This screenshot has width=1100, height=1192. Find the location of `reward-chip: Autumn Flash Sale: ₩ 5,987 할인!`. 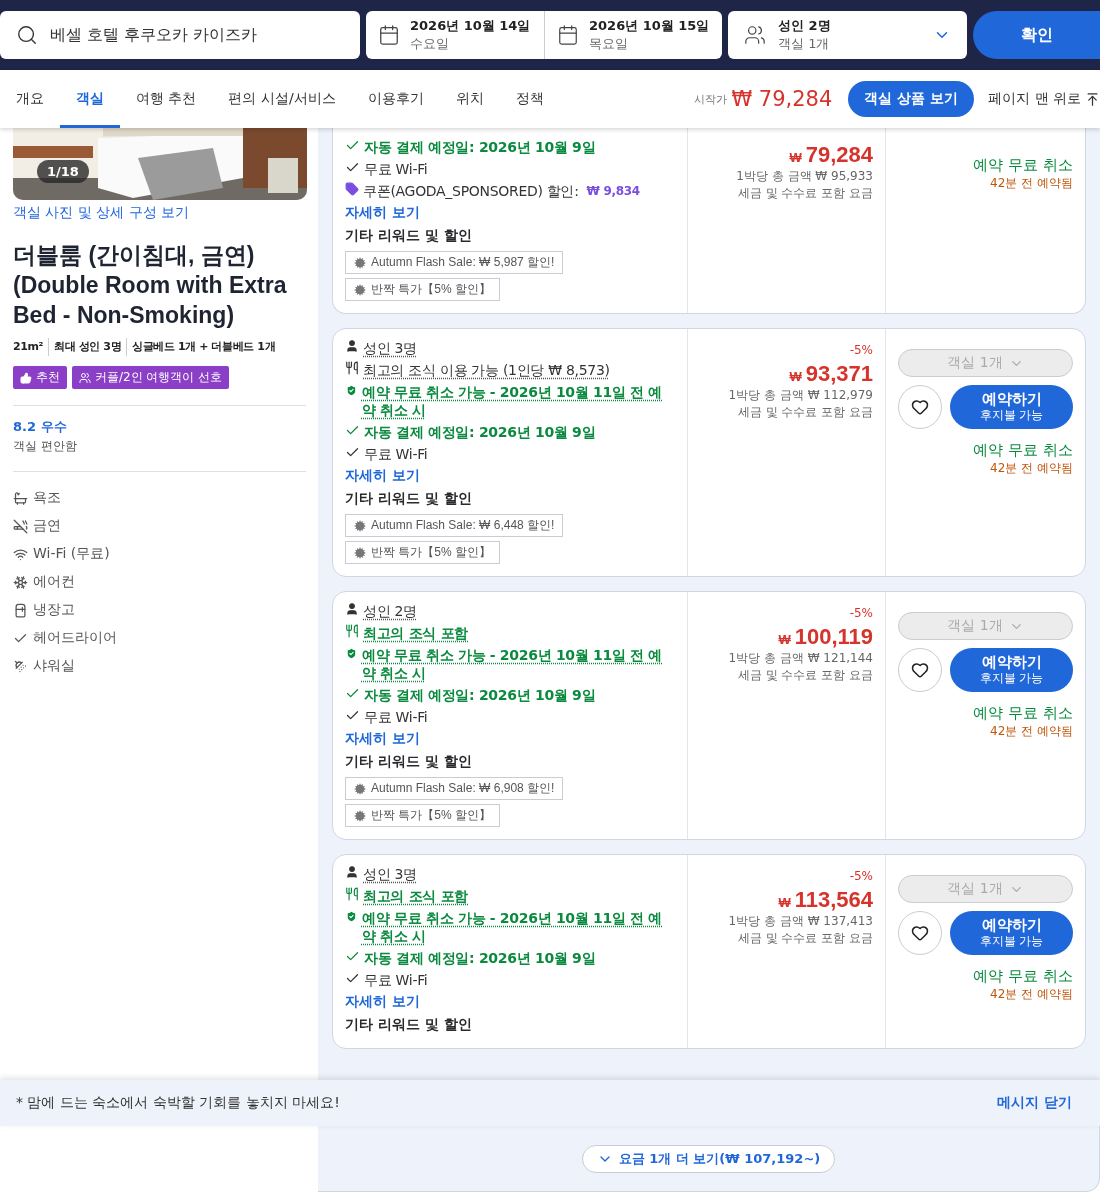

reward-chip: Autumn Flash Sale: ₩ 5,987 할인! is located at coordinates (454, 262).